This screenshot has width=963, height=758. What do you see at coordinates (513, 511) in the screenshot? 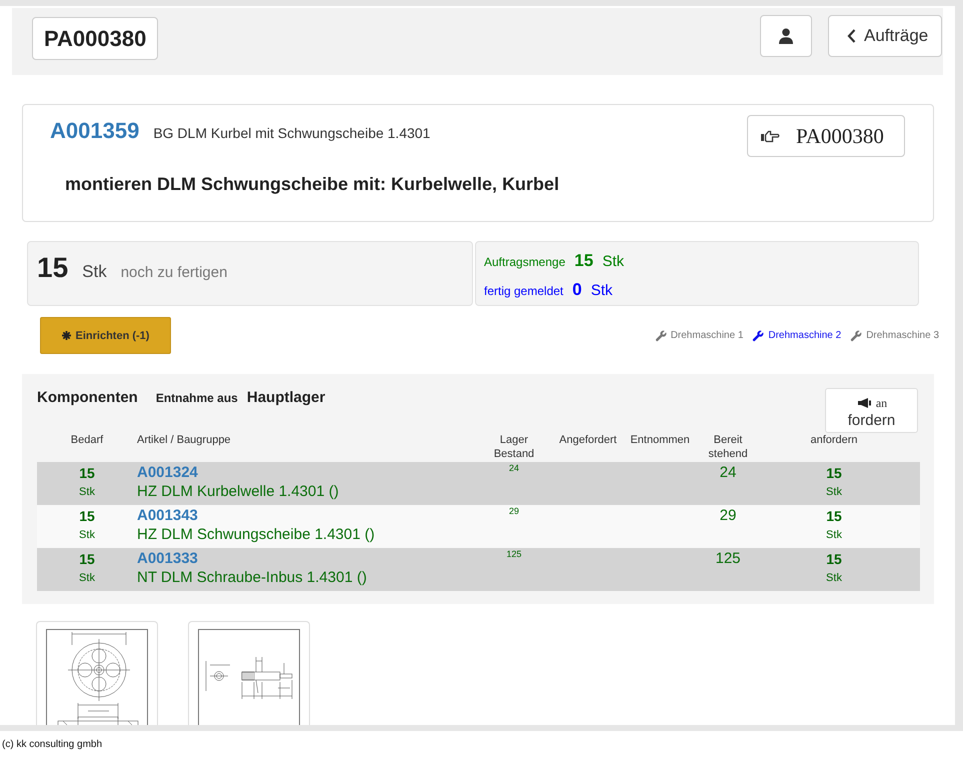
I see `stock-quantity: 29` at bounding box center [513, 511].